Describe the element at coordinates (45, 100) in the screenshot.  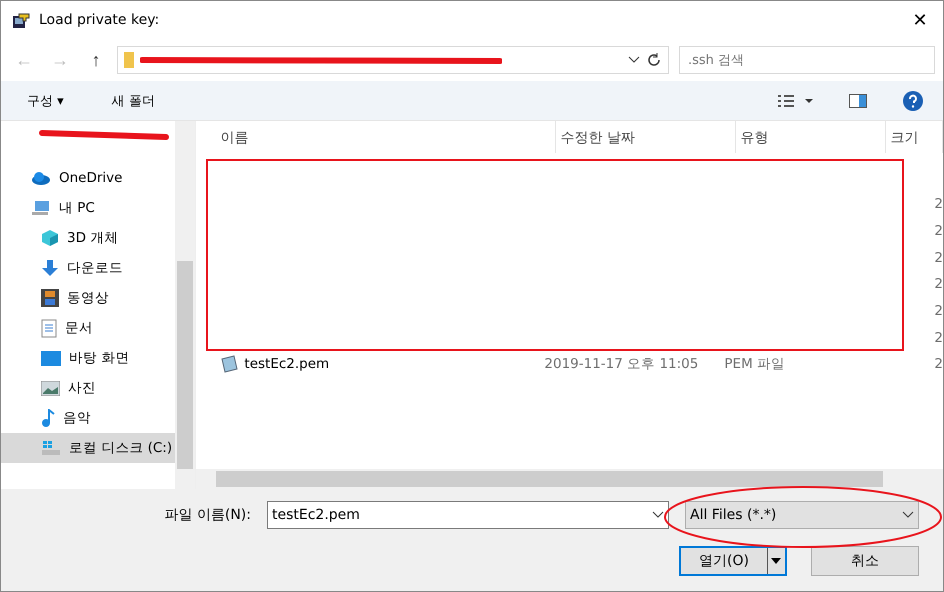
I see `organize-button: 구성 ▾` at that location.